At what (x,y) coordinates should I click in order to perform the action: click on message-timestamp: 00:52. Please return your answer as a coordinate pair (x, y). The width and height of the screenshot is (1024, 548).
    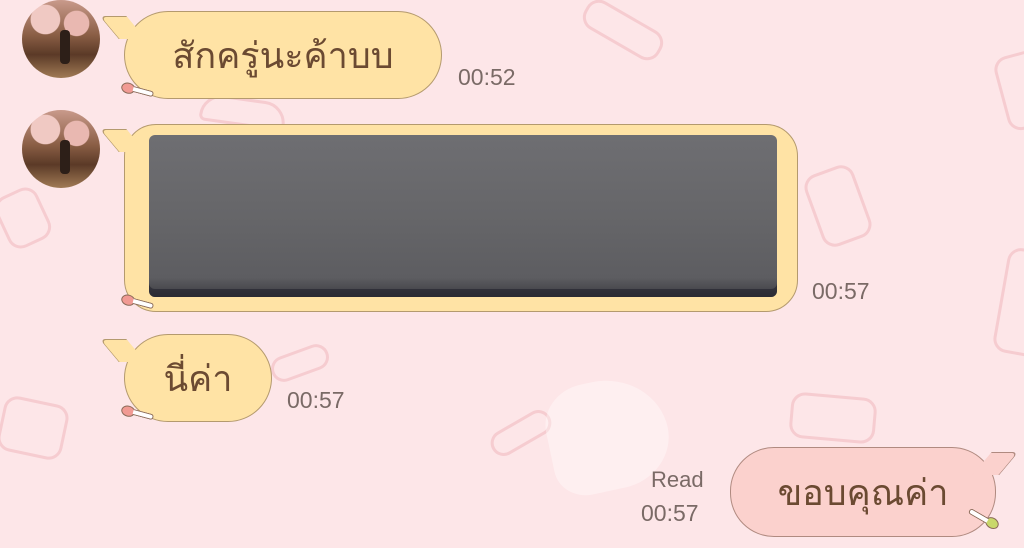
    Looking at the image, I should click on (487, 77).